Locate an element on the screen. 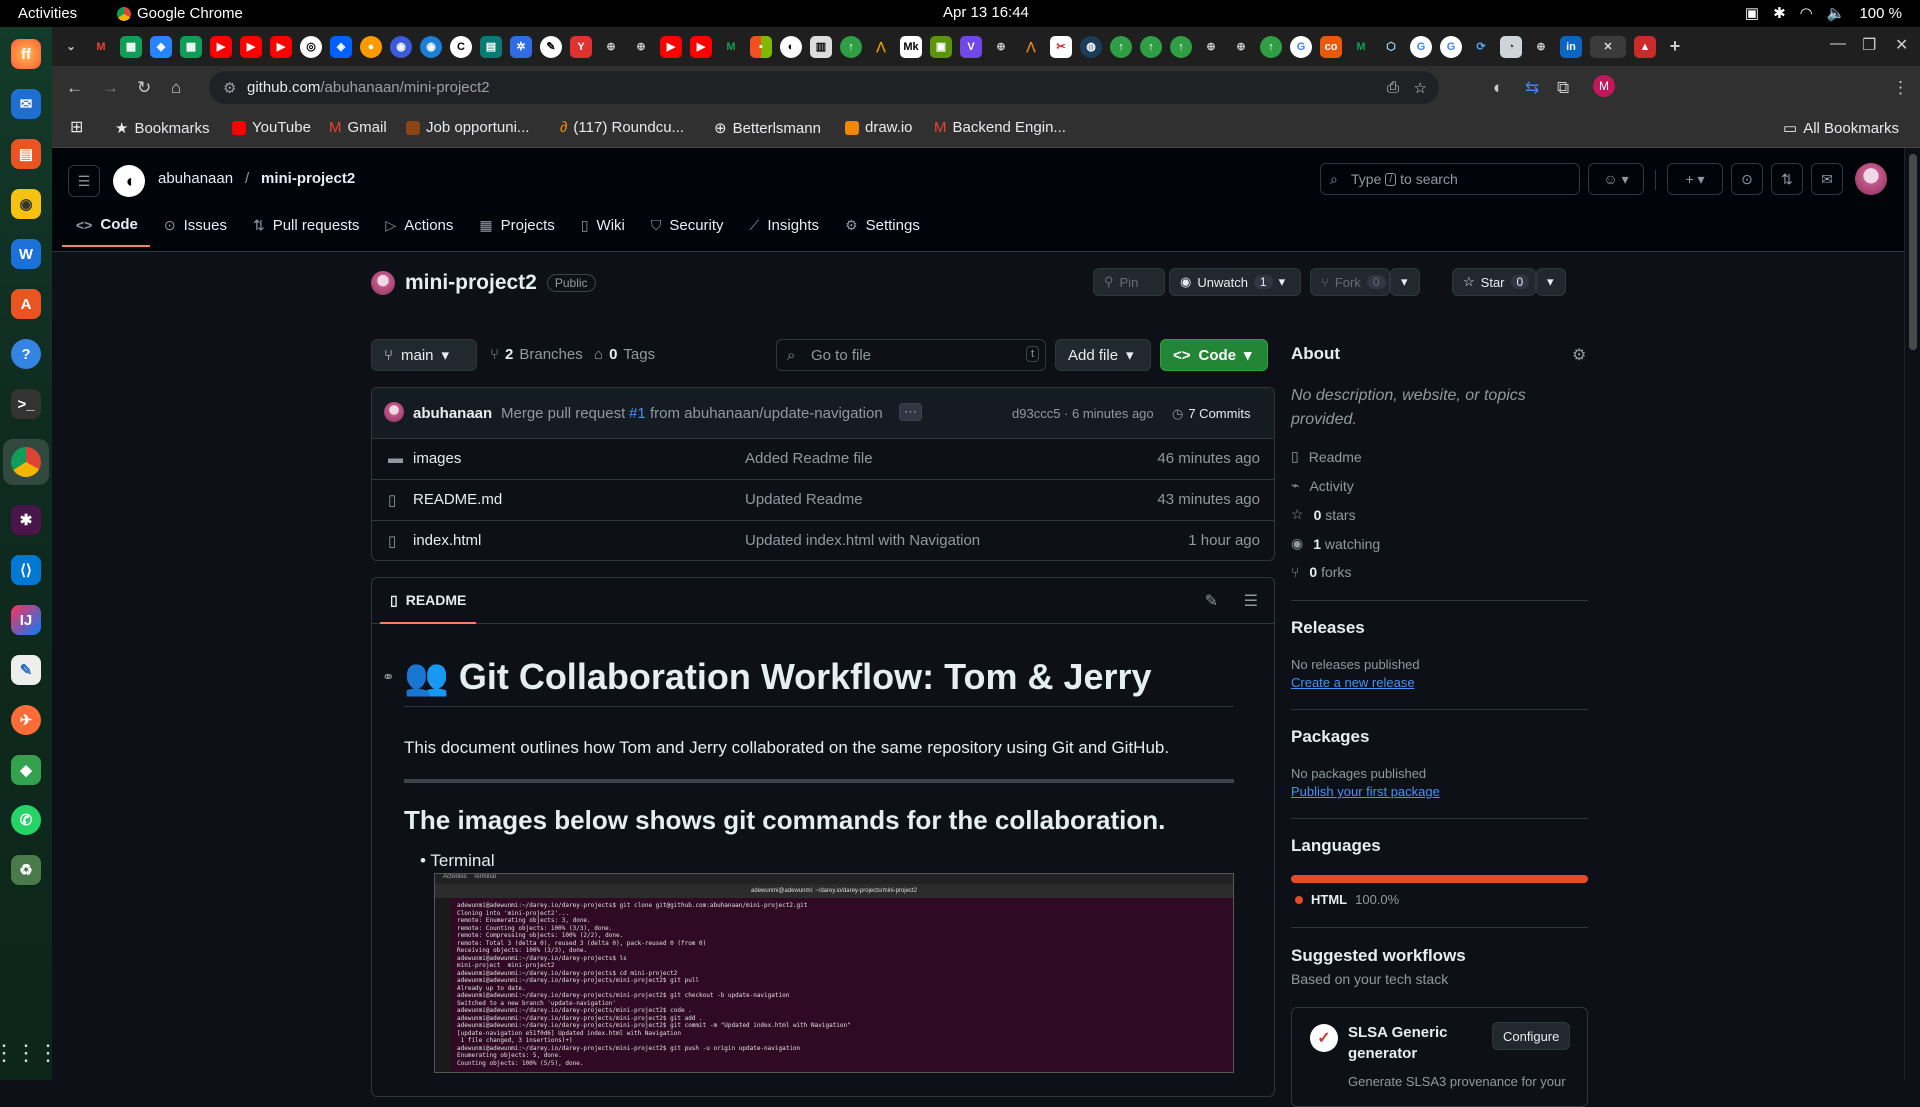 The height and width of the screenshot is (1107, 1920). packages-heading: Packages is located at coordinates (1330, 737).